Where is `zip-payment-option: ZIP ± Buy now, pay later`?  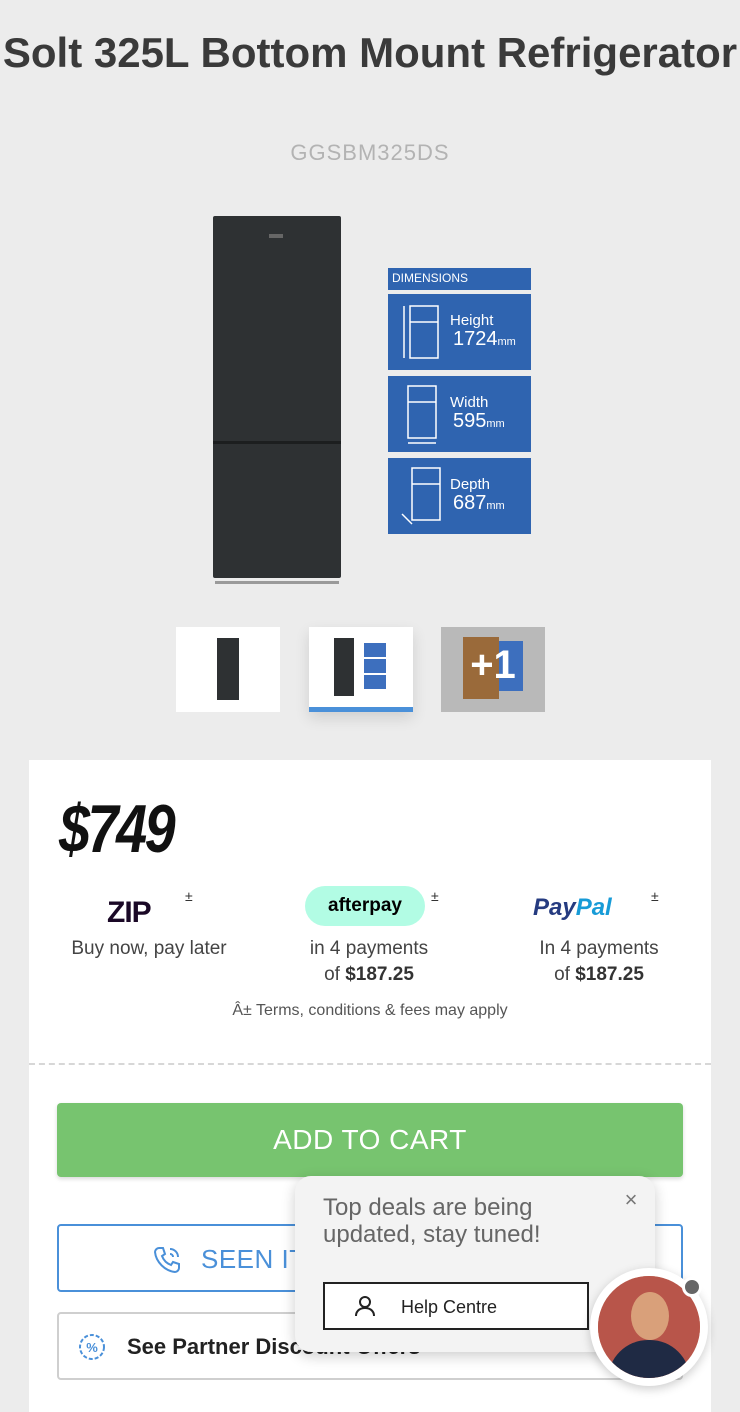 zip-payment-option: ZIP ± Buy now, pay later is located at coordinates (149, 921).